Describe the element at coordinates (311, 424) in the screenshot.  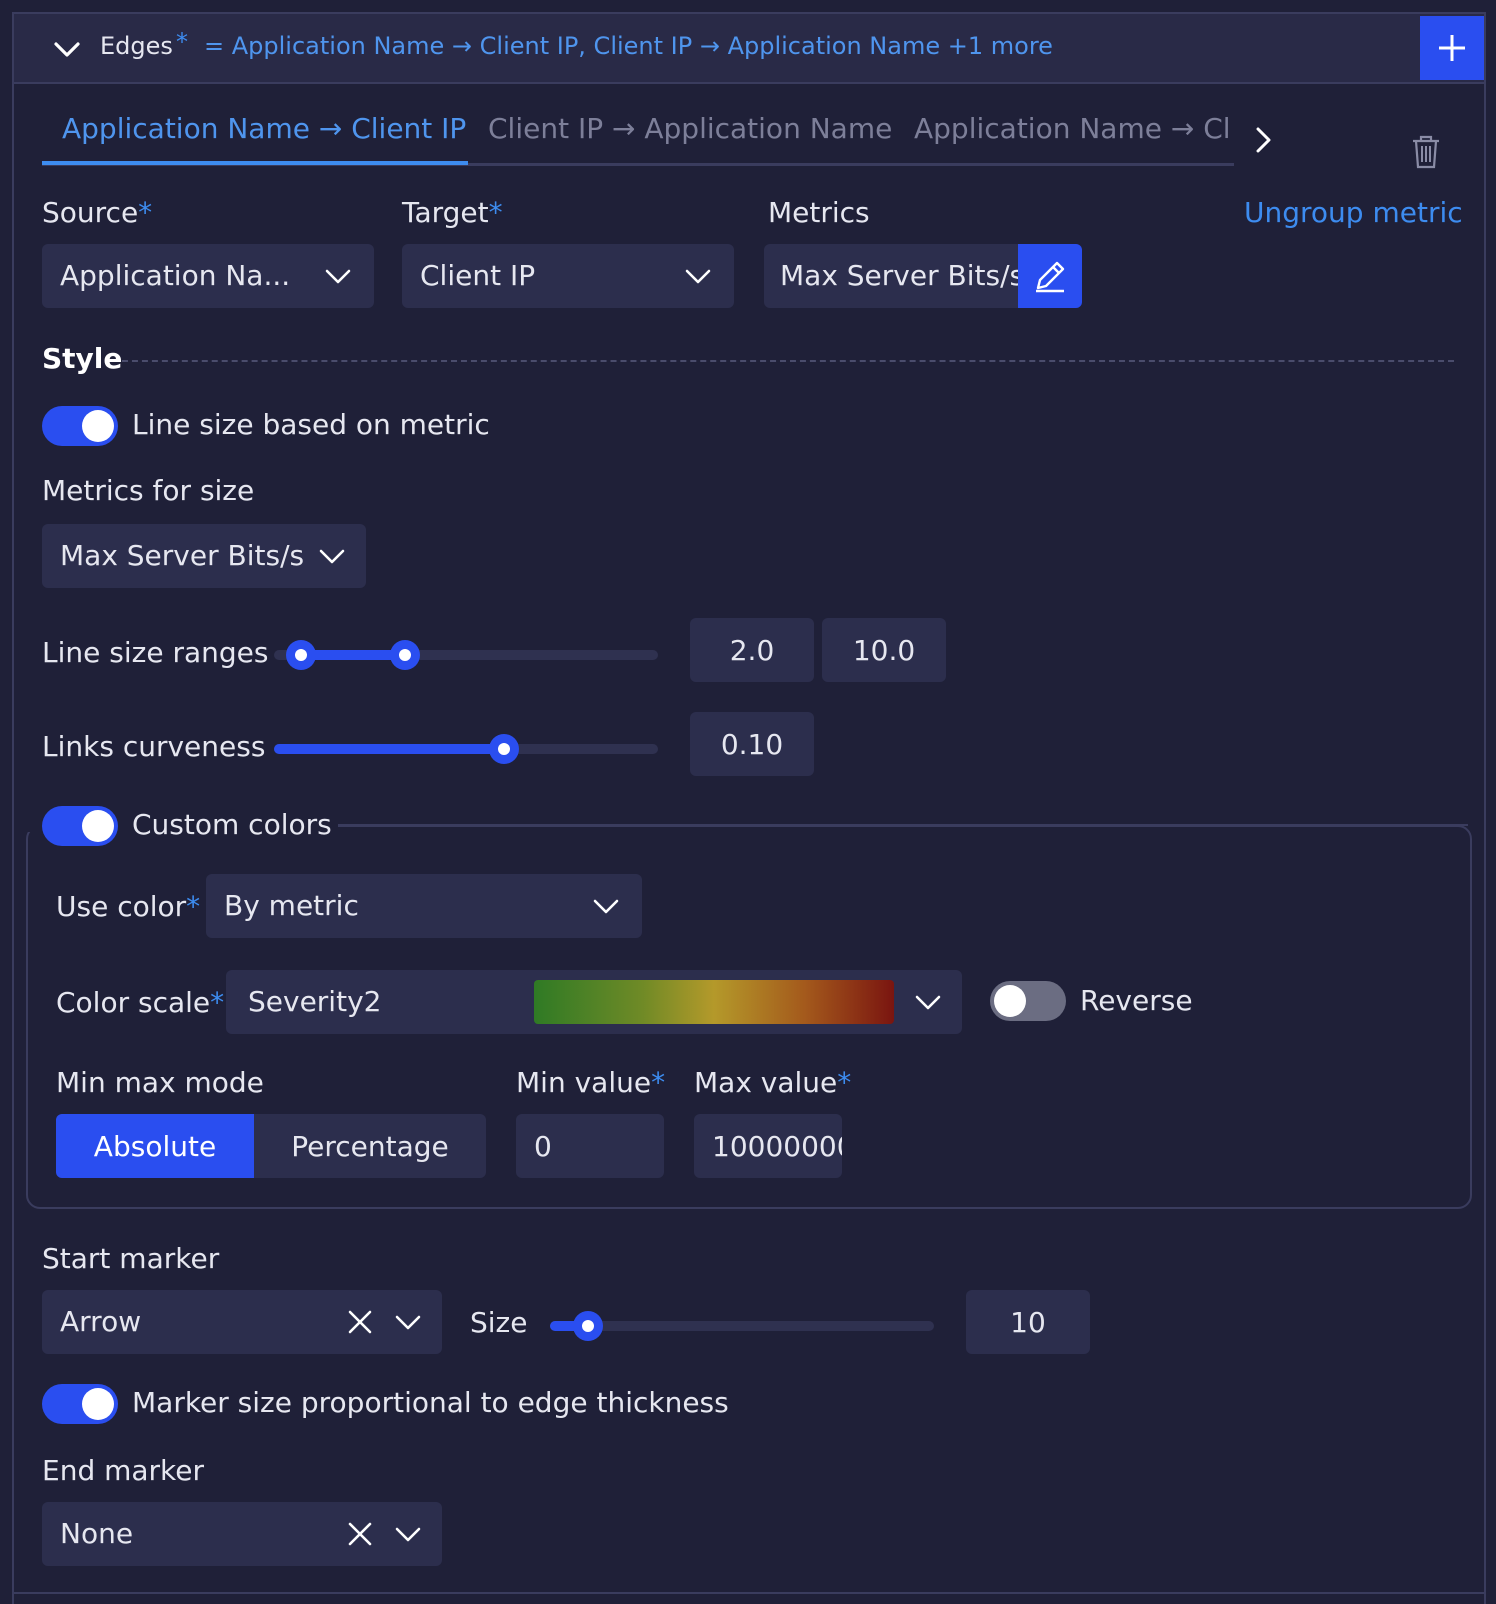
I see `line-size-toggle-label: Line size based on metric` at that location.